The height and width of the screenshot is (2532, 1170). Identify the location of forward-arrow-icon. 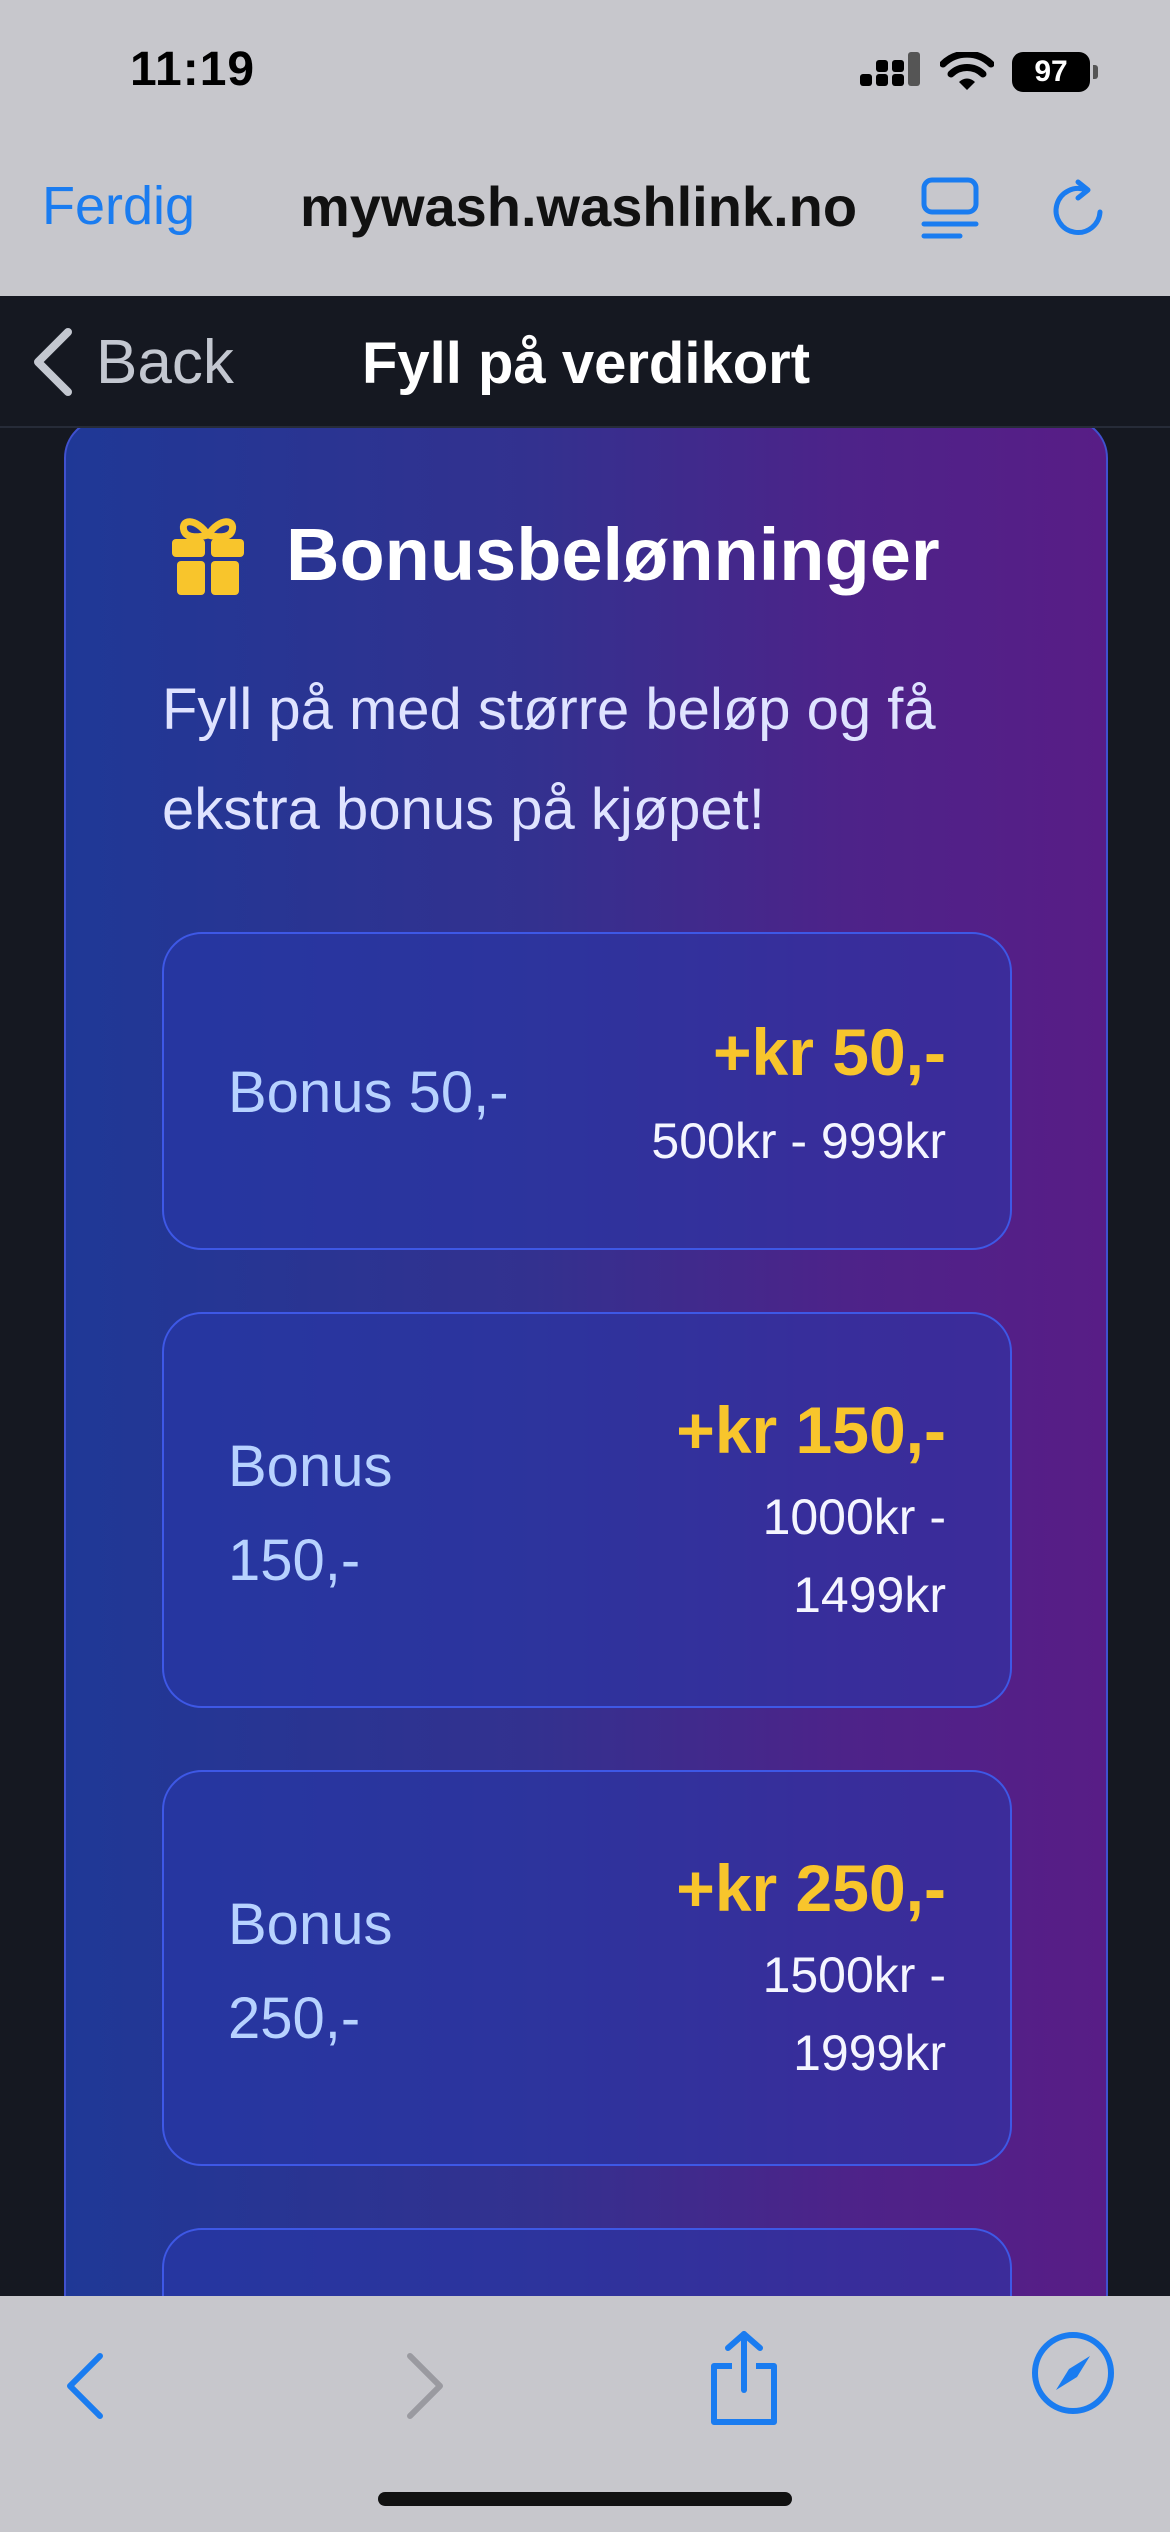
(425, 2386).